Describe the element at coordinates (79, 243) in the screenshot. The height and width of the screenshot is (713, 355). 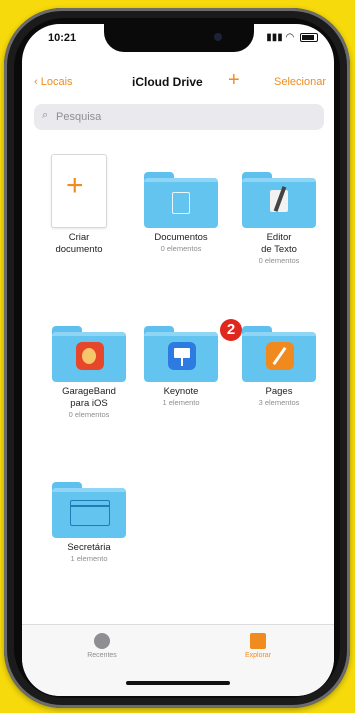
I see `item-name: Criar documento` at that location.